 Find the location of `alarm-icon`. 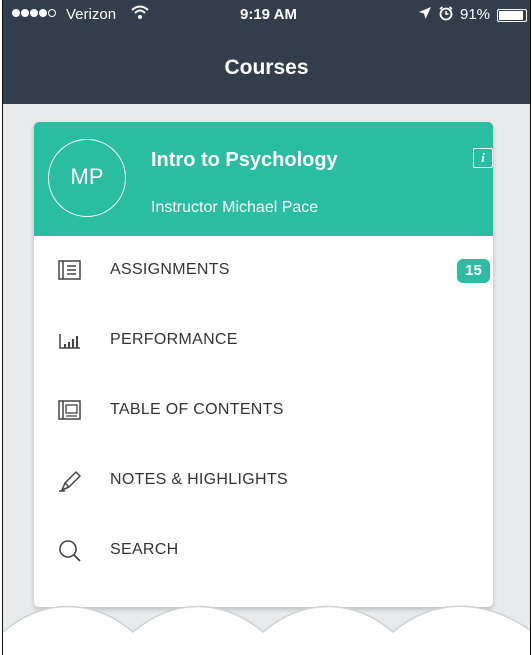

alarm-icon is located at coordinates (446, 15).